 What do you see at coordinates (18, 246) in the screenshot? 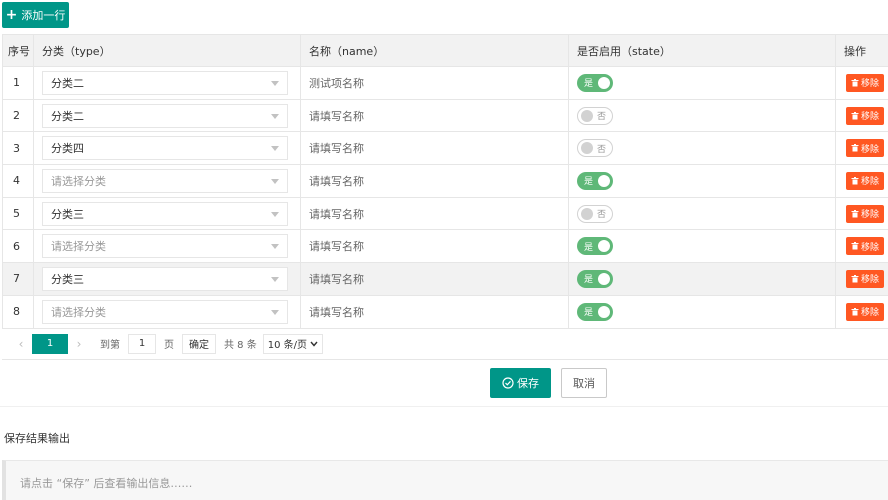
I see `row-index: 6` at bounding box center [18, 246].